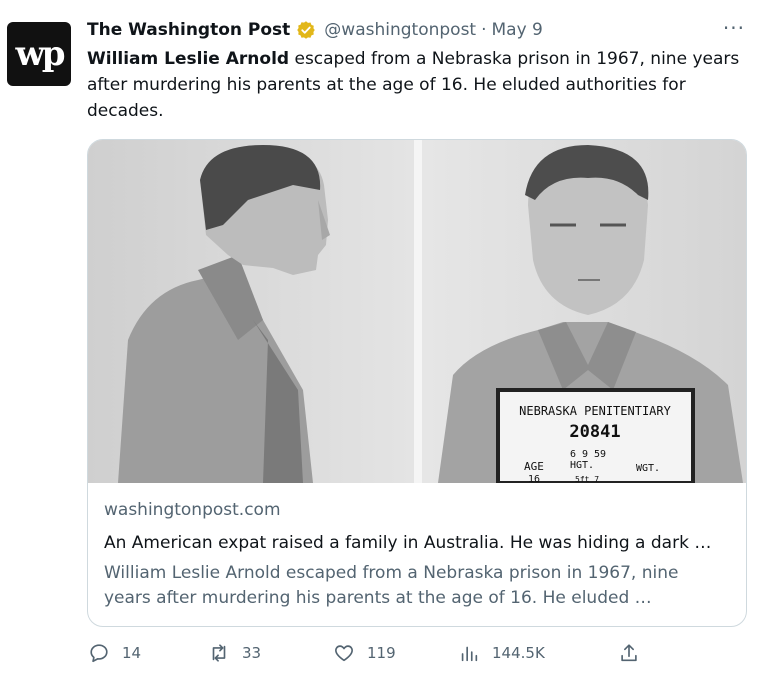 This screenshot has width=757, height=690. Describe the element at coordinates (381, 653) in the screenshot. I see `like-count: 119` at that location.